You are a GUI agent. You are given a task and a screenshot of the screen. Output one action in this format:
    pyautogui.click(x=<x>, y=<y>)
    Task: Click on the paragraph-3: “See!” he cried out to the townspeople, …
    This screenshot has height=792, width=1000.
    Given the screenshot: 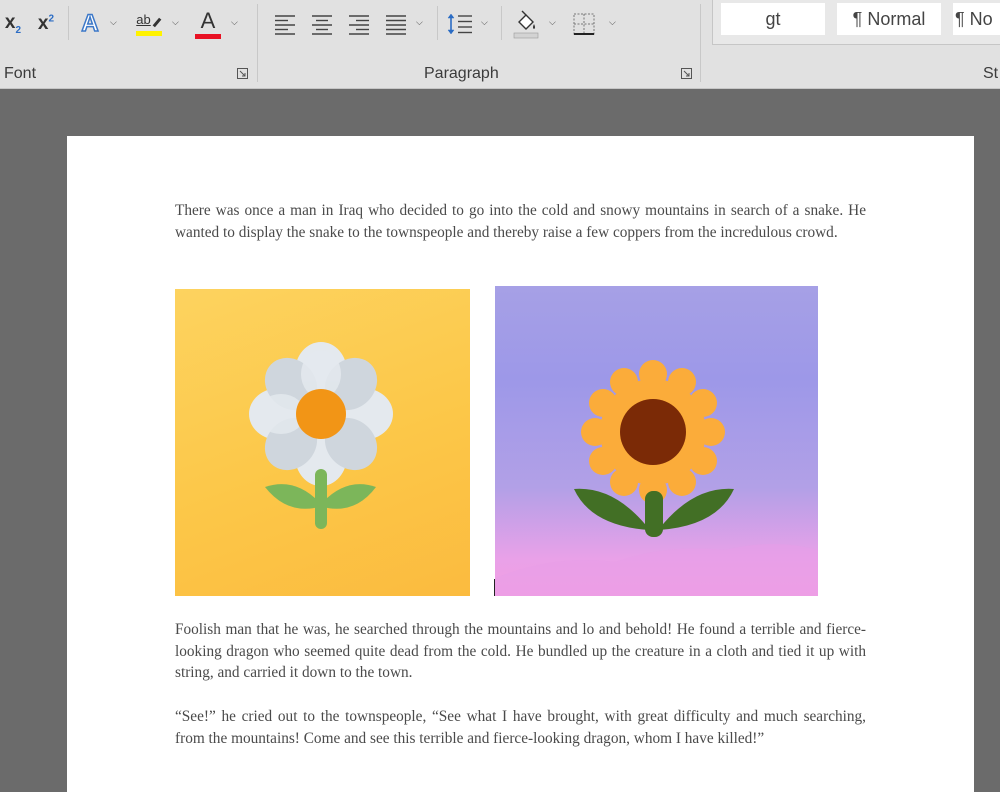 What is the action you would take?
    pyautogui.click(x=520, y=727)
    